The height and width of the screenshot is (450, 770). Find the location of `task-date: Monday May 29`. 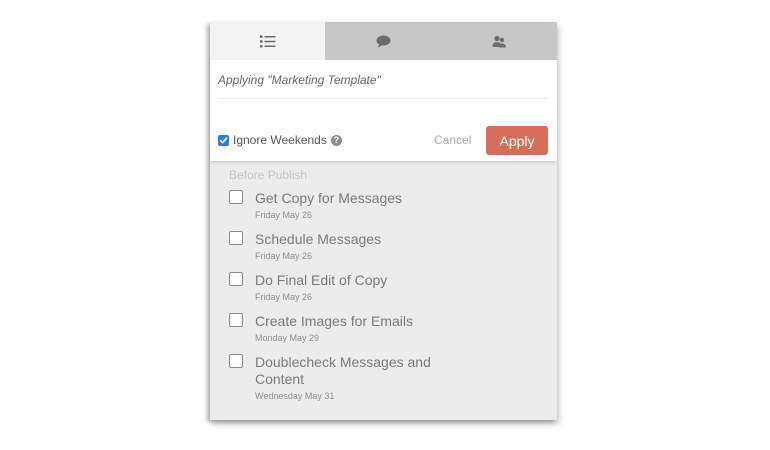

task-date: Monday May 29 is located at coordinates (287, 338).